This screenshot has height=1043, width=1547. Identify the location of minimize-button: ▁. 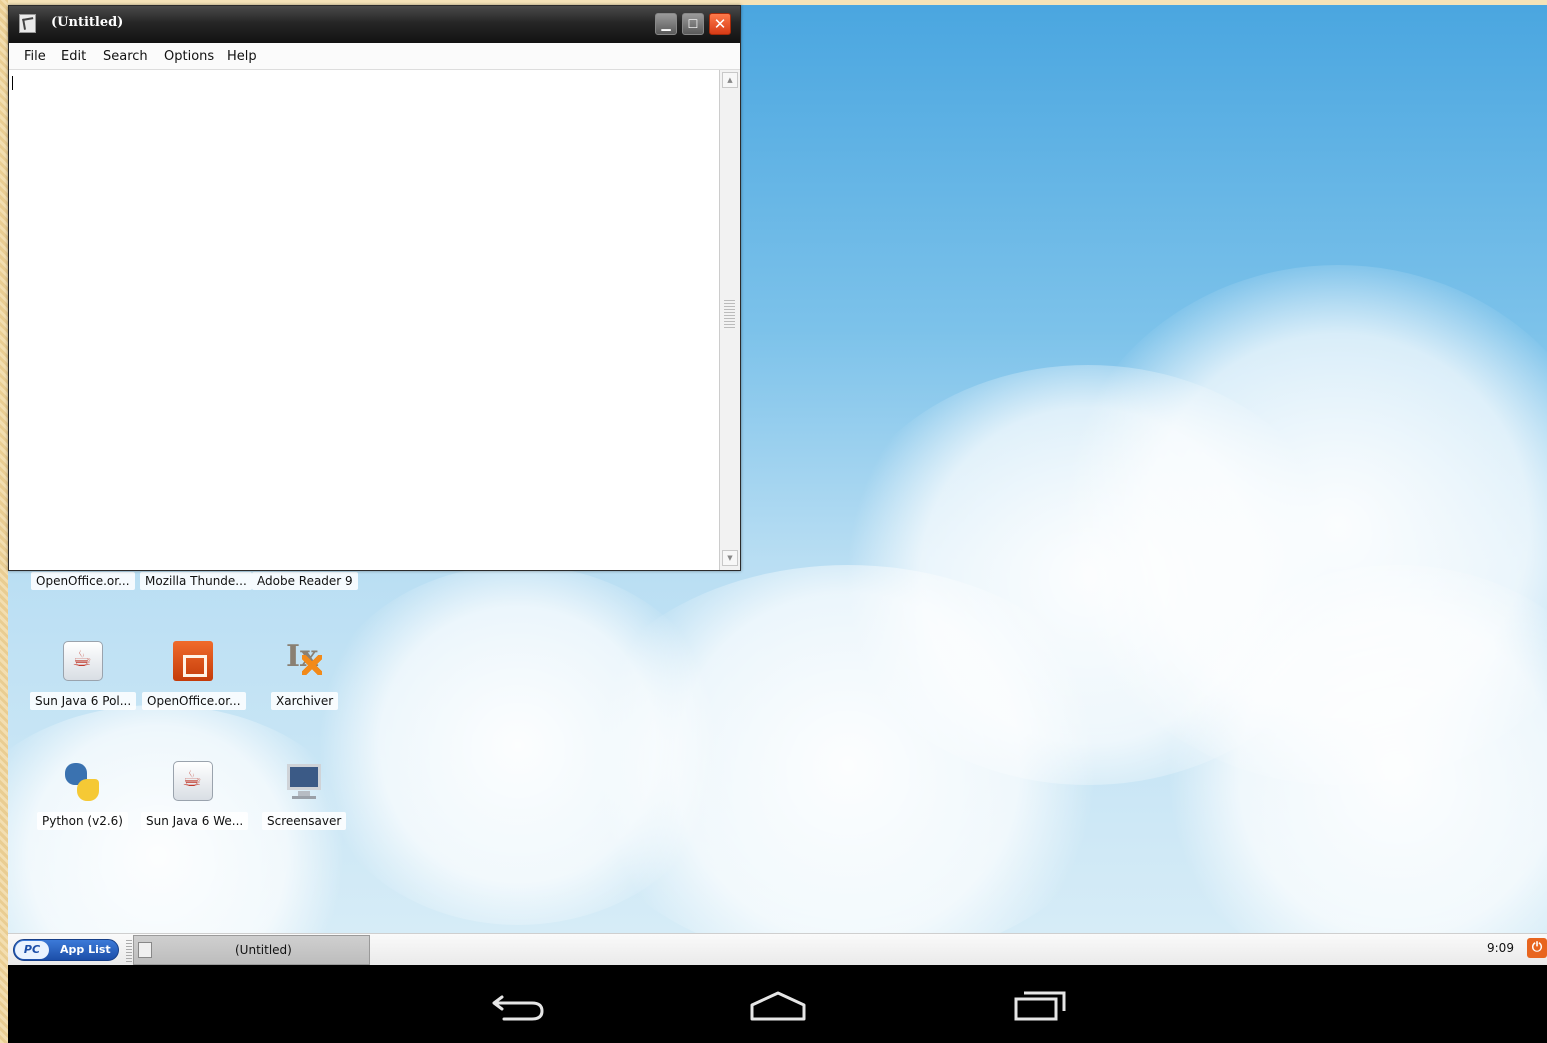
(666, 24).